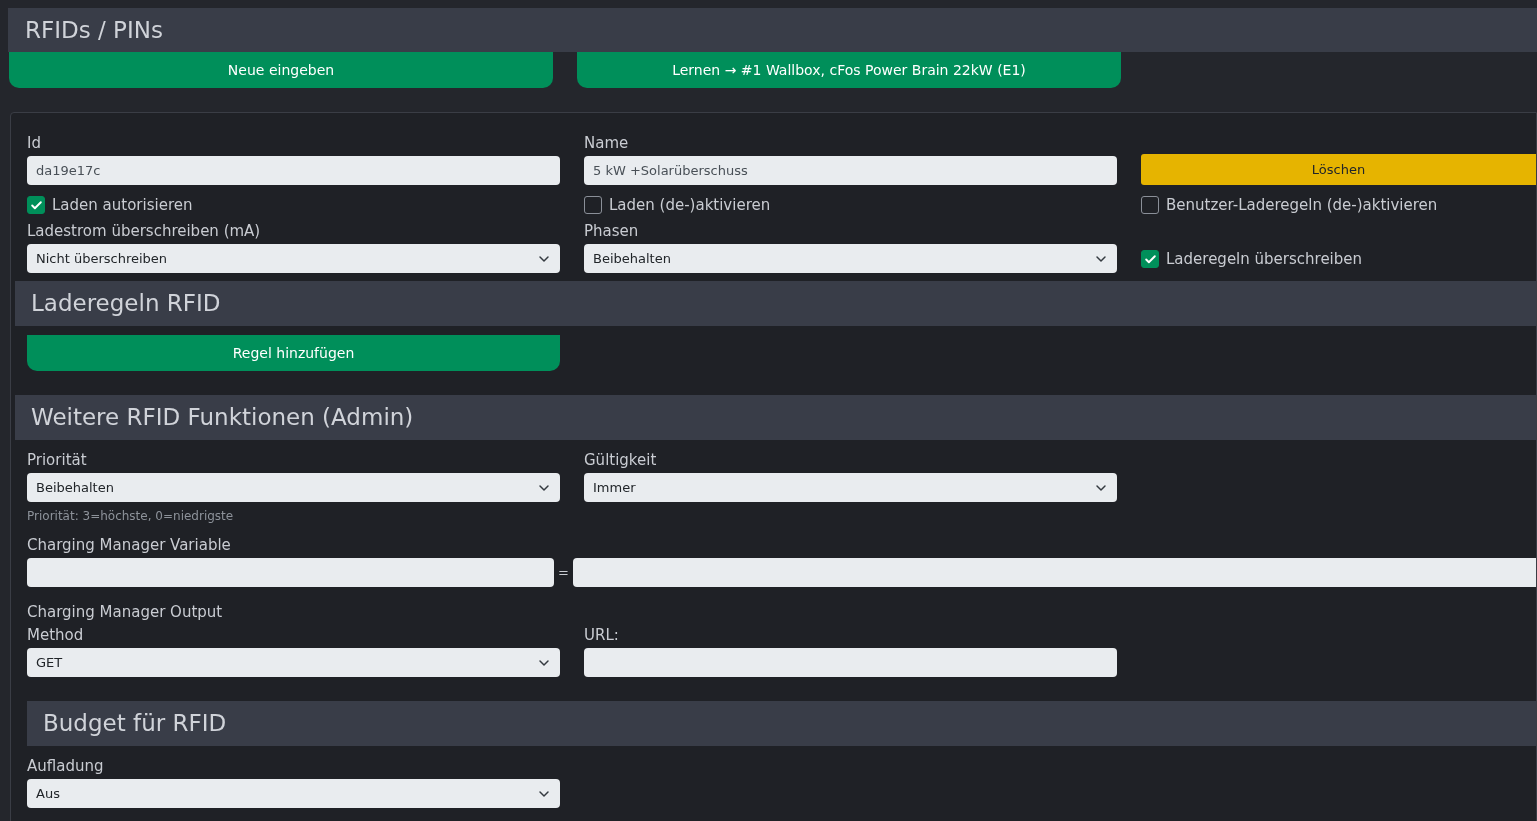 The image size is (1537, 821). Describe the element at coordinates (563, 572) in the screenshot. I see `equals-sign: =` at that location.